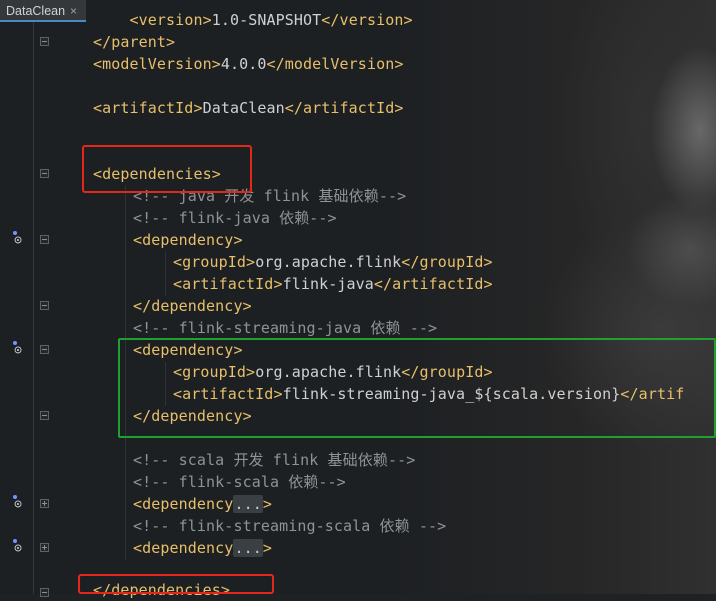 The image size is (716, 601). I want to click on highlight-box-dependencies-open, so click(167, 169).